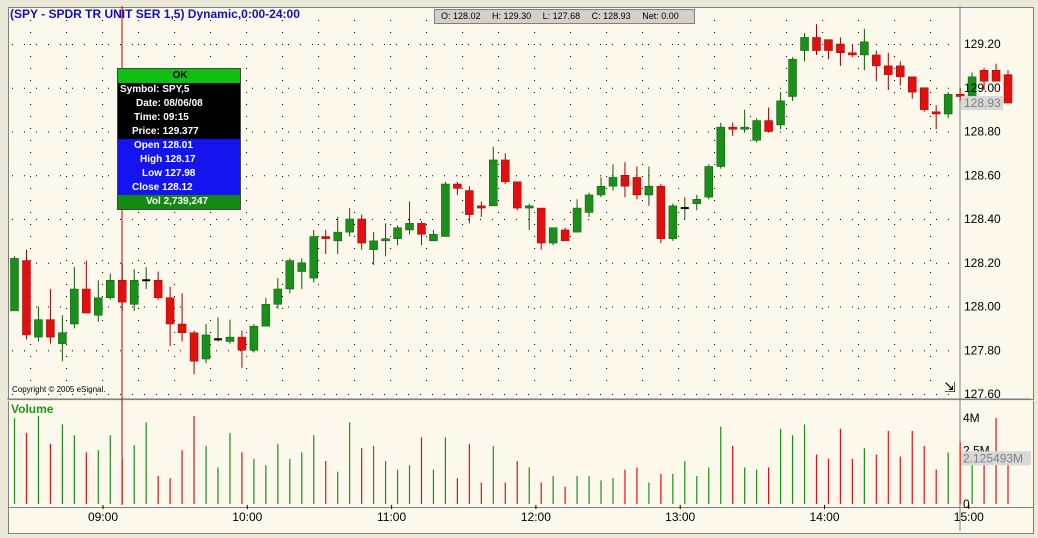 Image resolution: width=1038 pixels, height=538 pixels. I want to click on popup-ok: OK, so click(179, 76).